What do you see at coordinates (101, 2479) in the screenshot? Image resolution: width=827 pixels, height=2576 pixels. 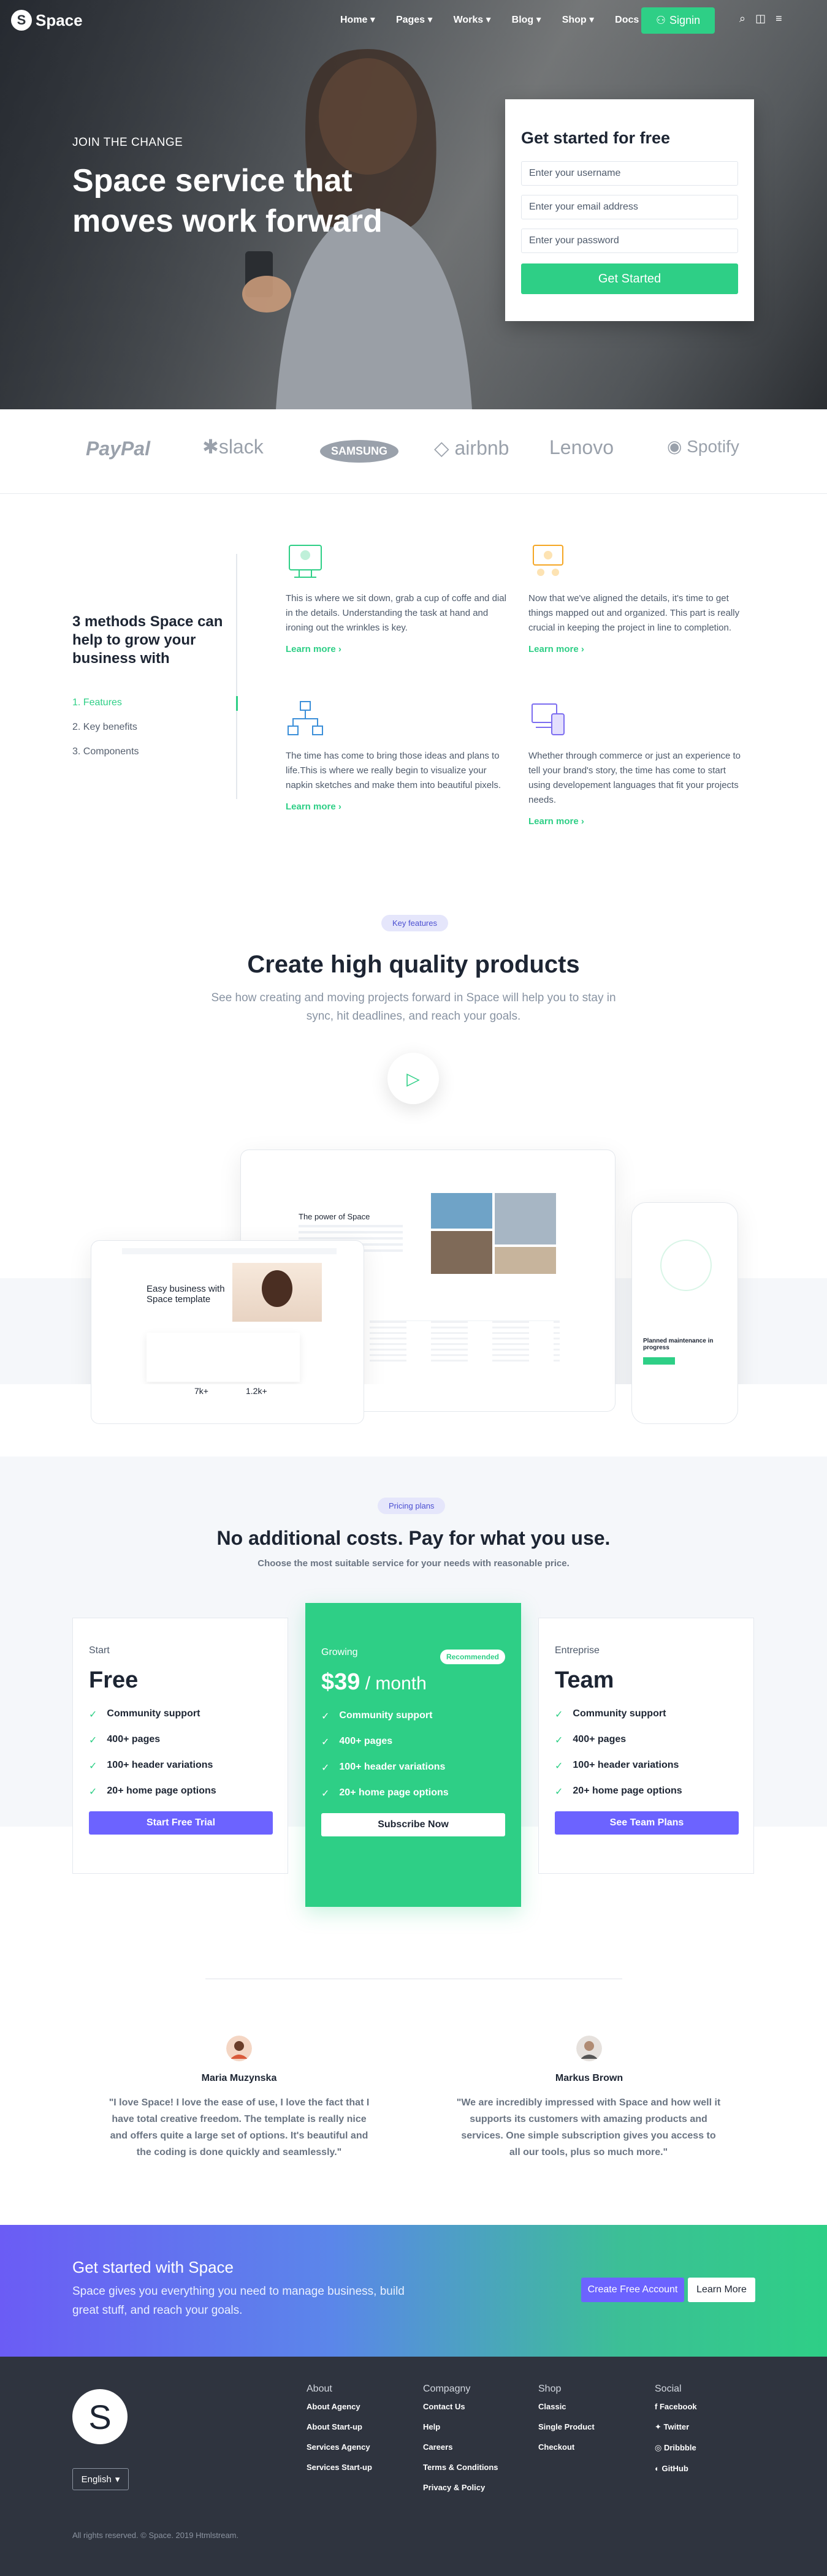 I see `language-select: English ▾` at bounding box center [101, 2479].